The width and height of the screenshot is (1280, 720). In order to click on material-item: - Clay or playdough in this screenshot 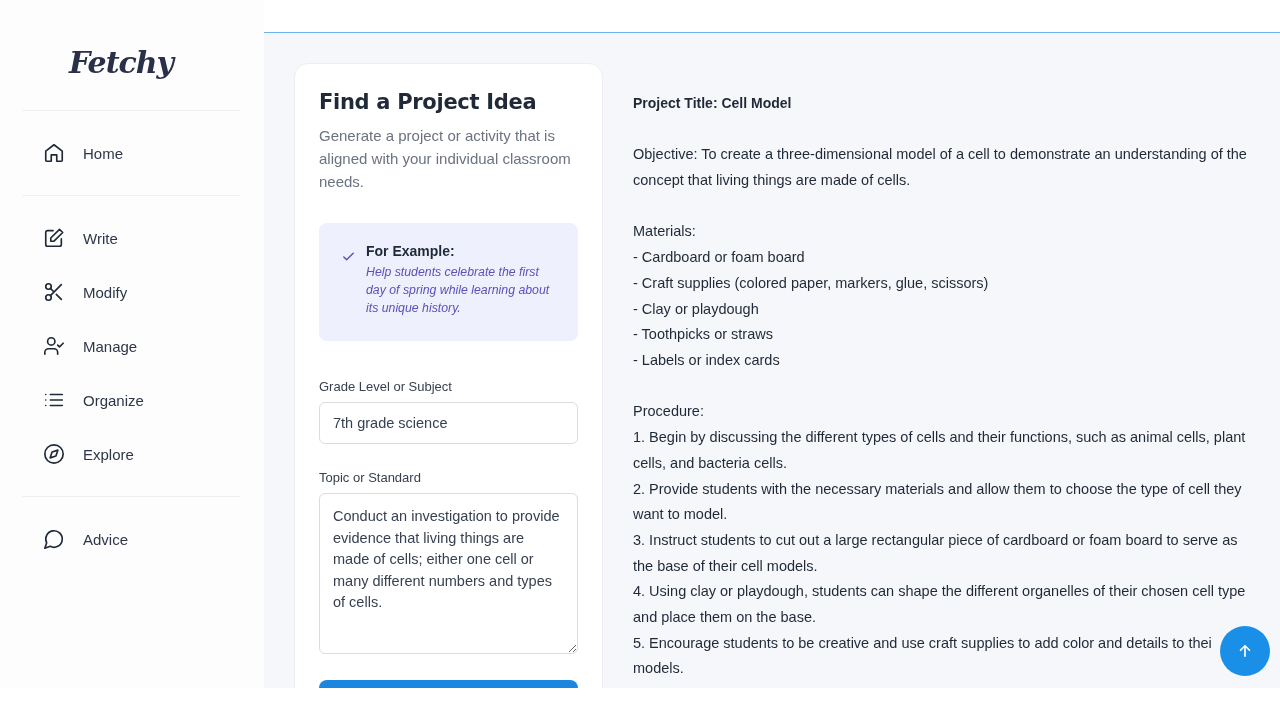, I will do `click(696, 309)`.